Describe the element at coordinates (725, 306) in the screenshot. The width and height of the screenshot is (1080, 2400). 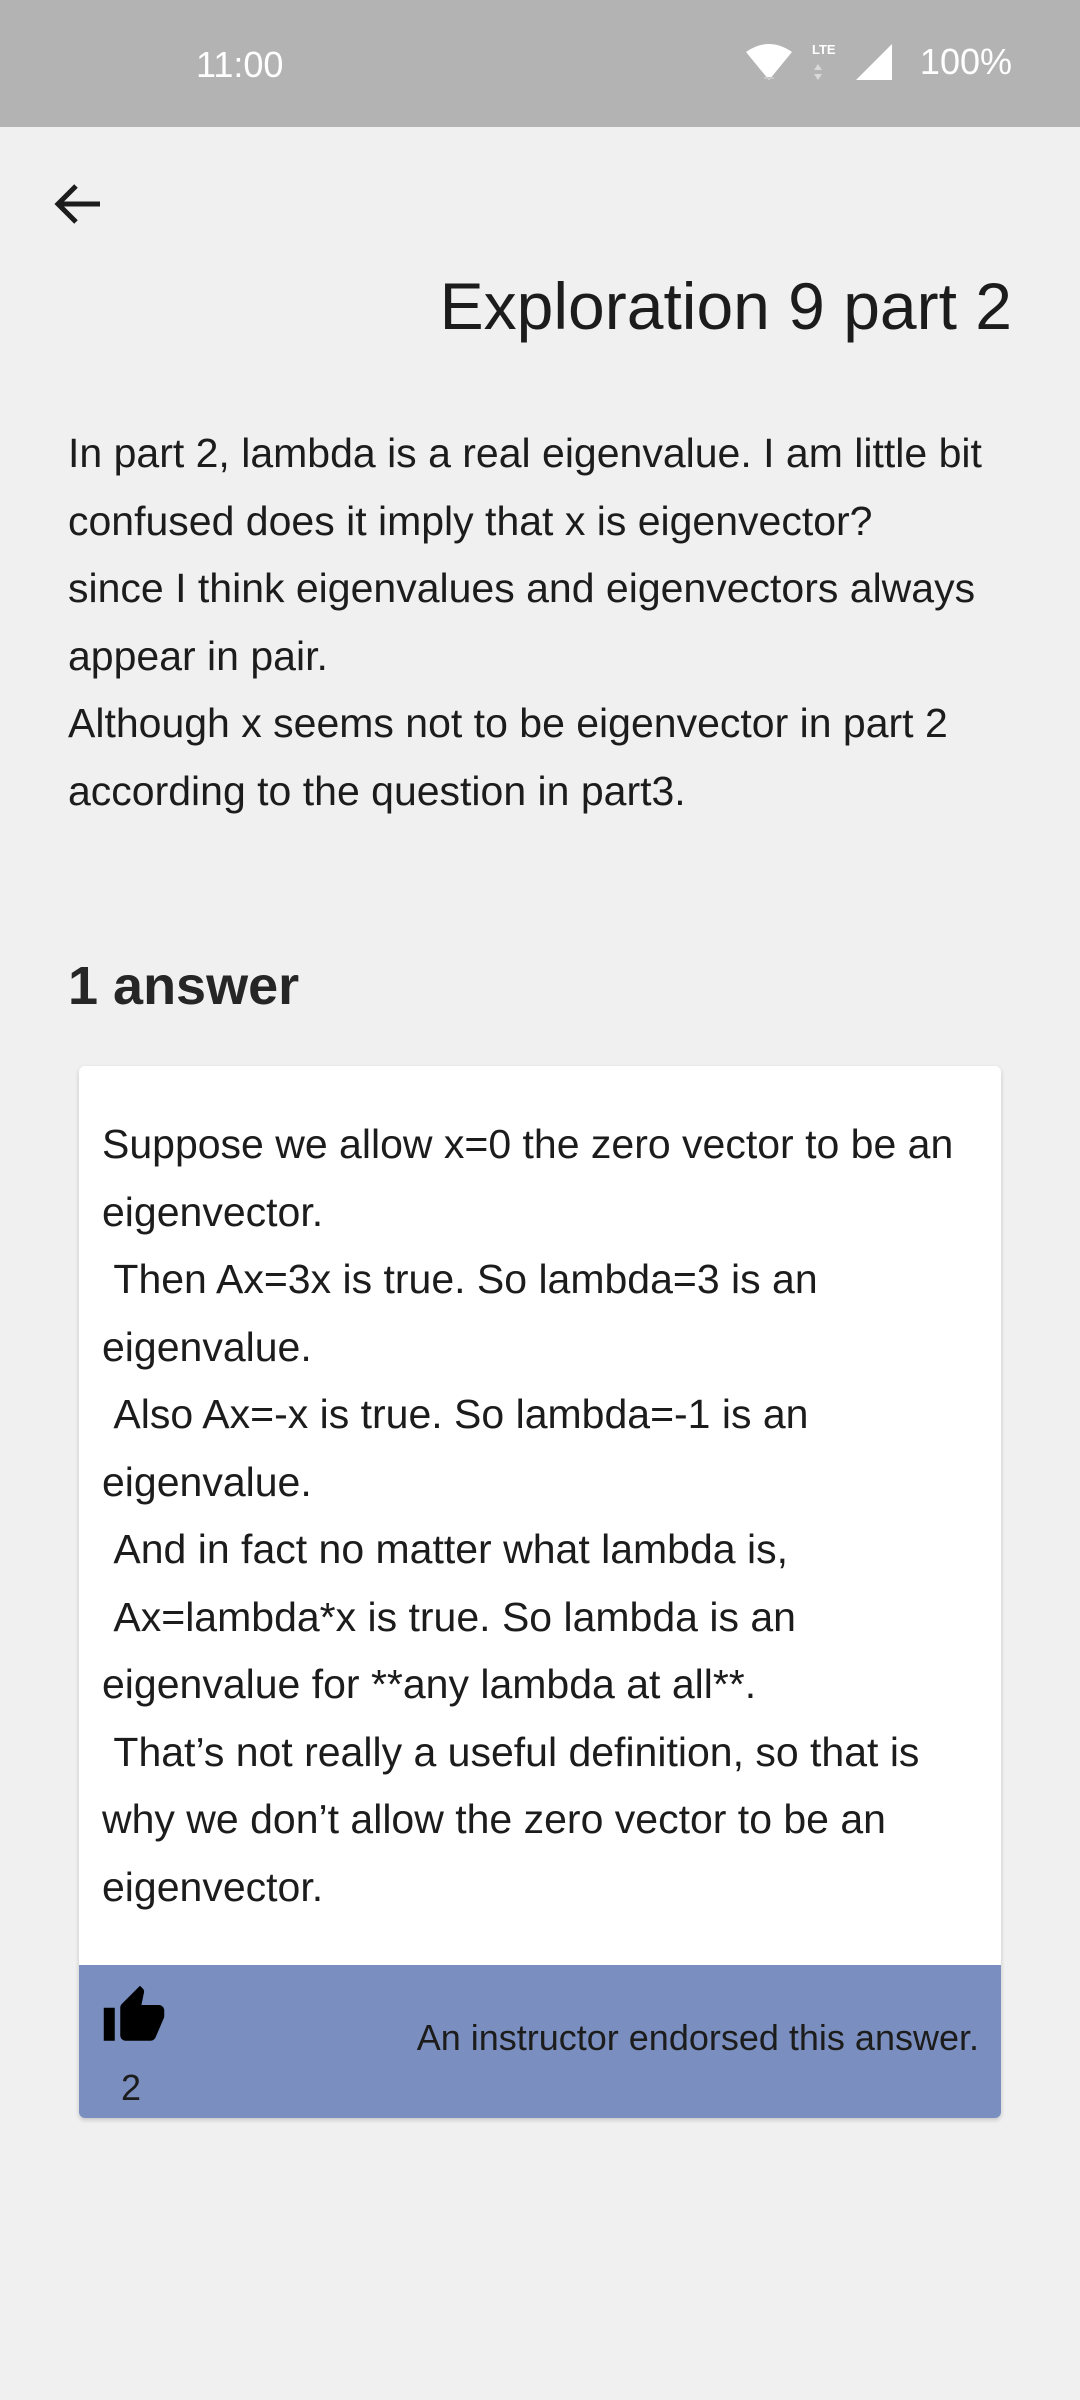
I see `page-title: Exploration 9 part 2` at that location.